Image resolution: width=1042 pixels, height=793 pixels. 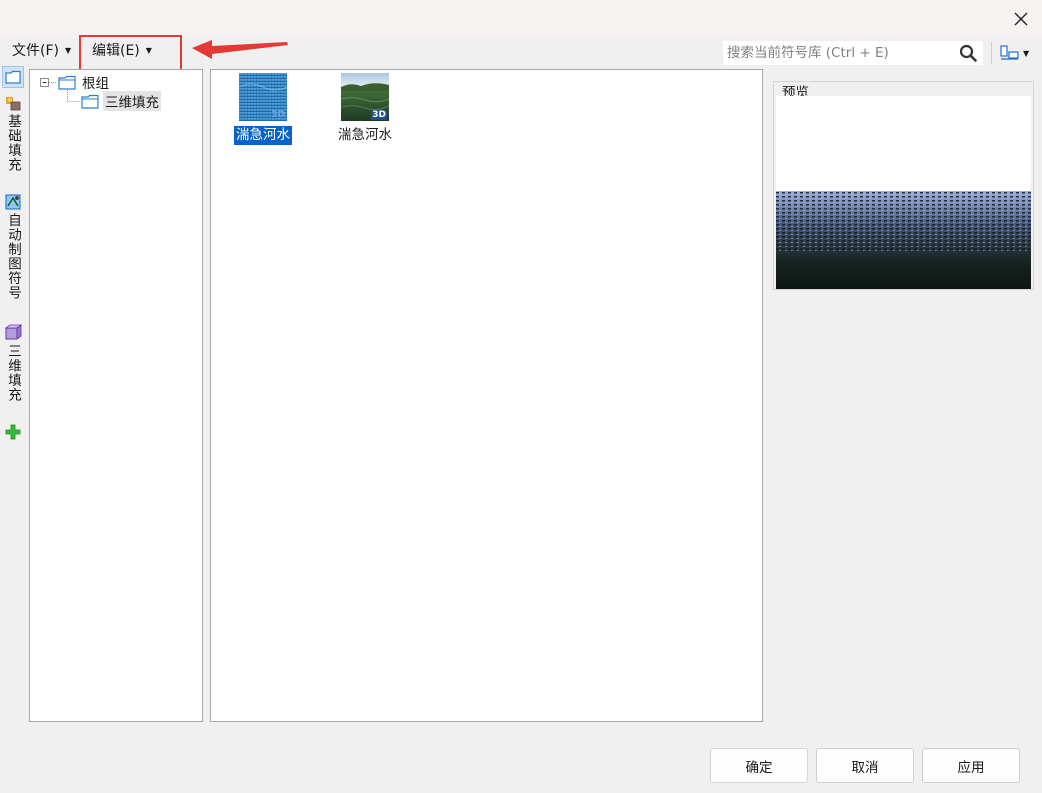 What do you see at coordinates (759, 765) in the screenshot?
I see `ok-button: 确定` at bounding box center [759, 765].